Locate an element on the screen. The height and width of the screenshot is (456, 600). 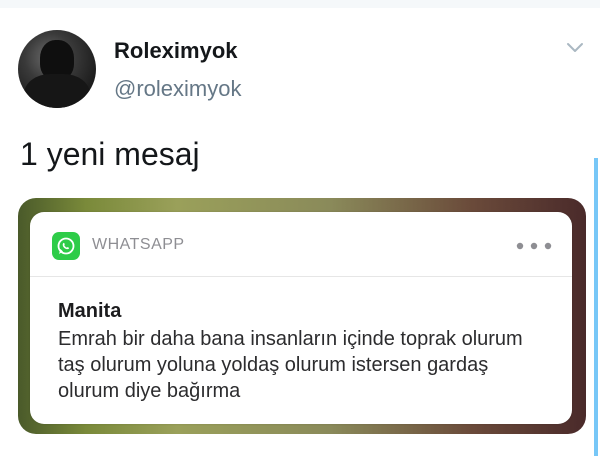
chevron-down-icon is located at coordinates (575, 48).